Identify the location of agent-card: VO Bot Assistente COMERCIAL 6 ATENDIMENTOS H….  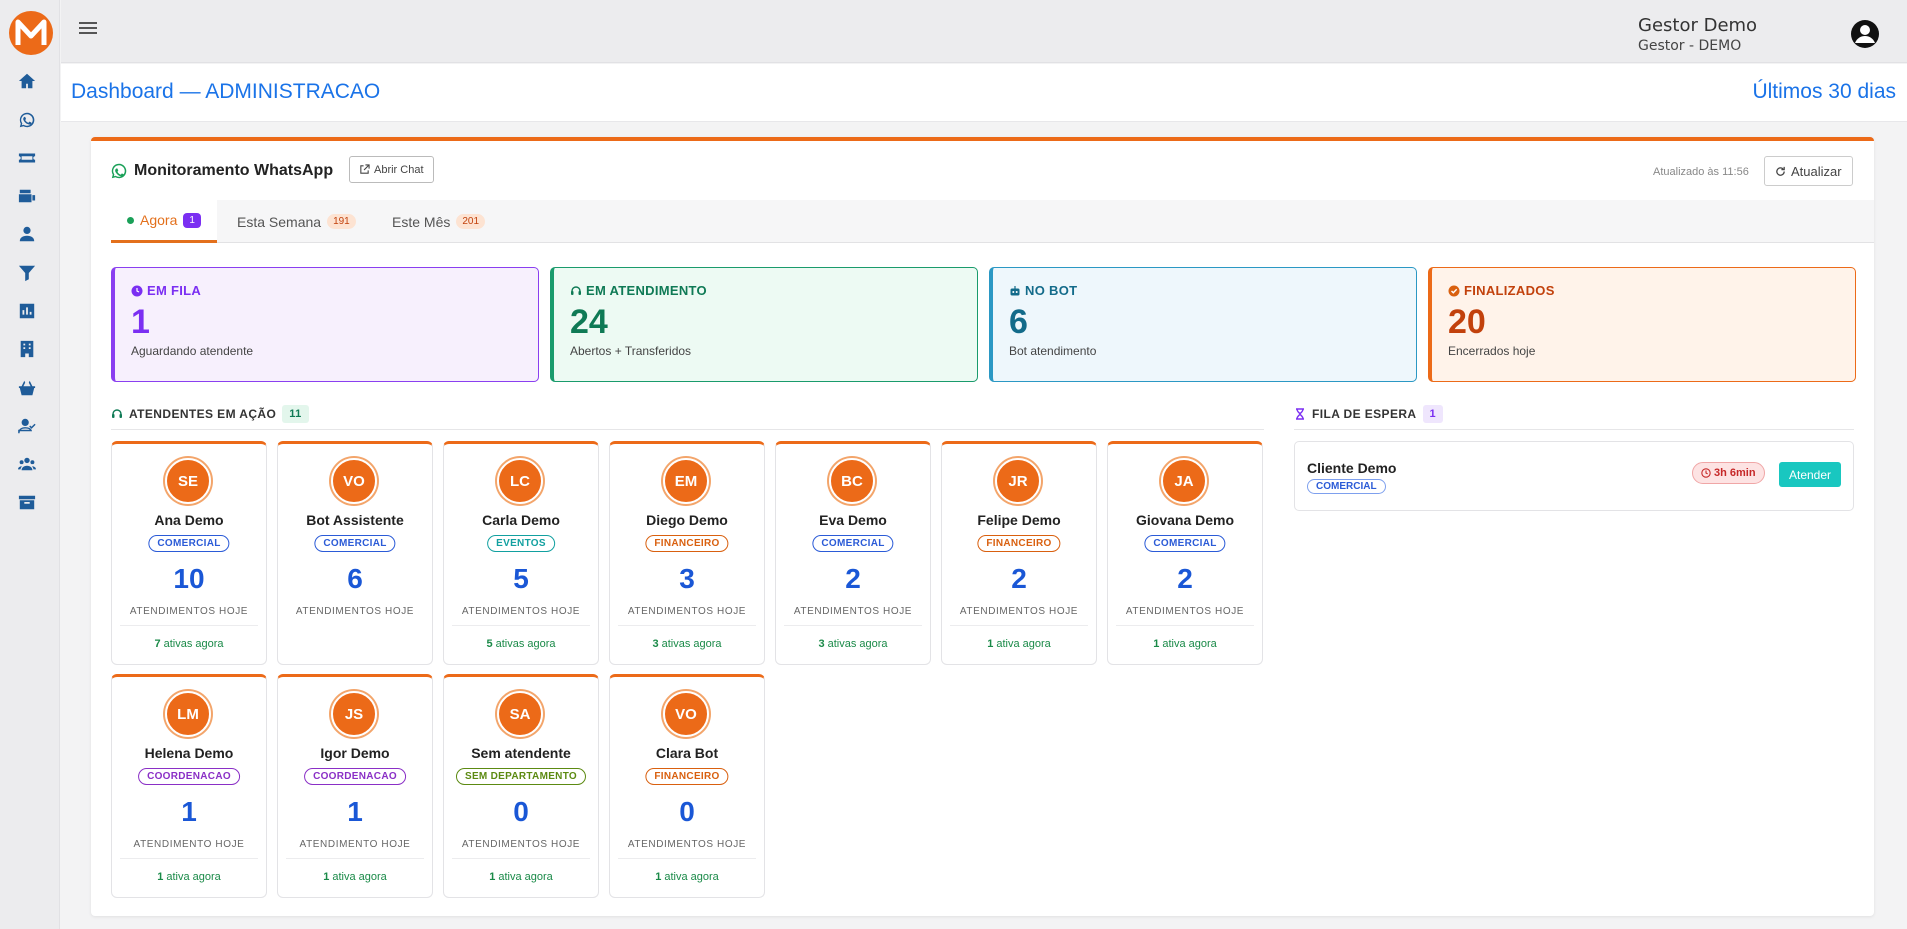
(355, 553).